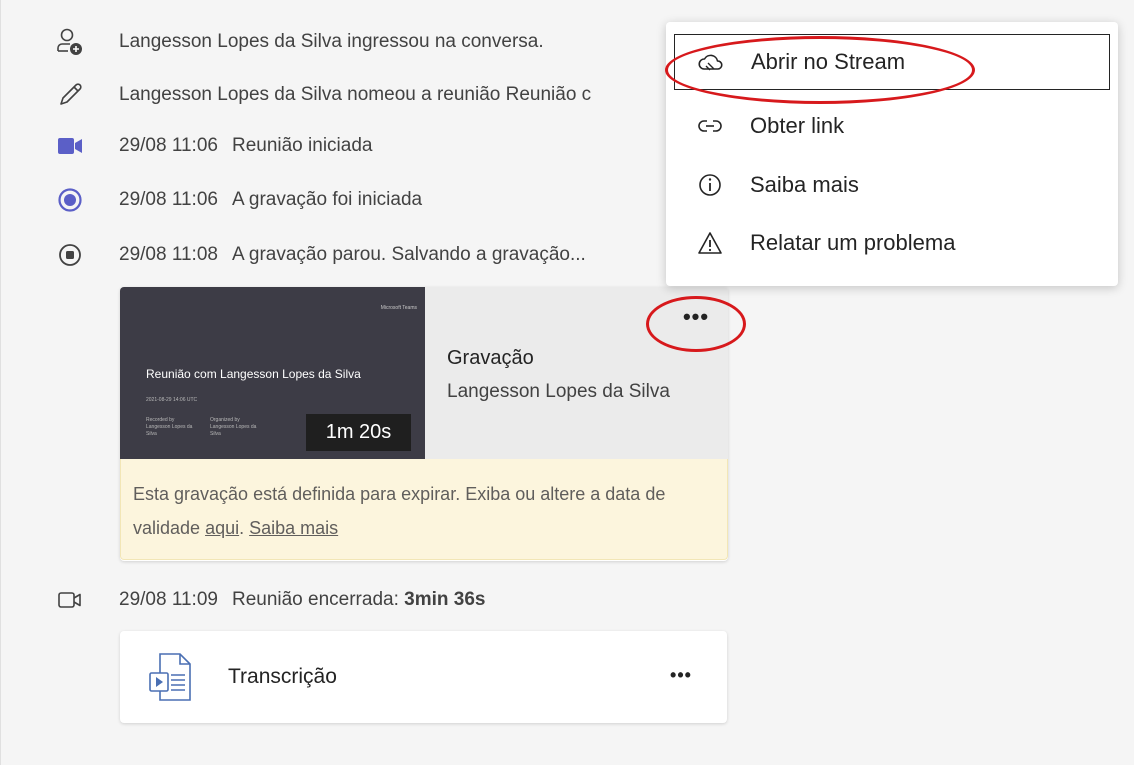  Describe the element at coordinates (892, 185) in the screenshot. I see `menu-item-learn-more: Saiba mais` at that location.